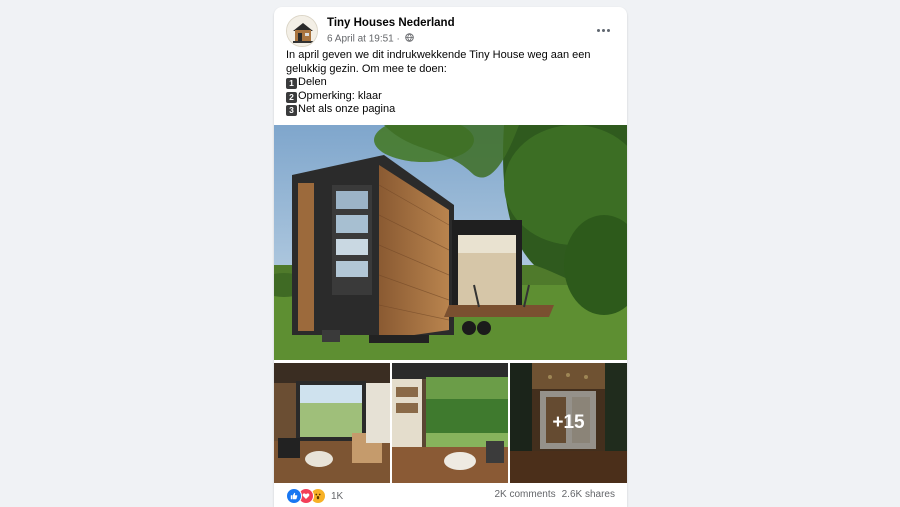 This screenshot has height=507, width=900. I want to click on page-avatar, so click(302, 31).